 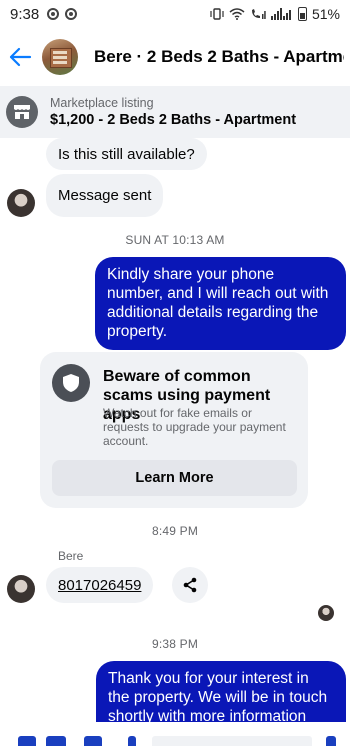 I want to click on status-time: 9:38, so click(x=25, y=14).